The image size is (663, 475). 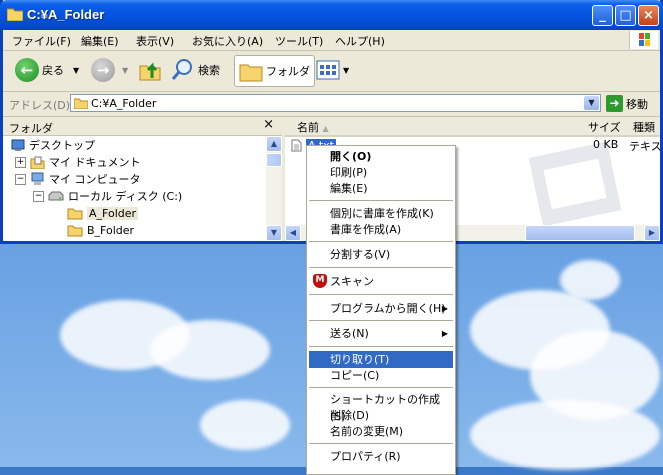 What do you see at coordinates (209, 70) in the screenshot?
I see `search-label: 検索` at bounding box center [209, 70].